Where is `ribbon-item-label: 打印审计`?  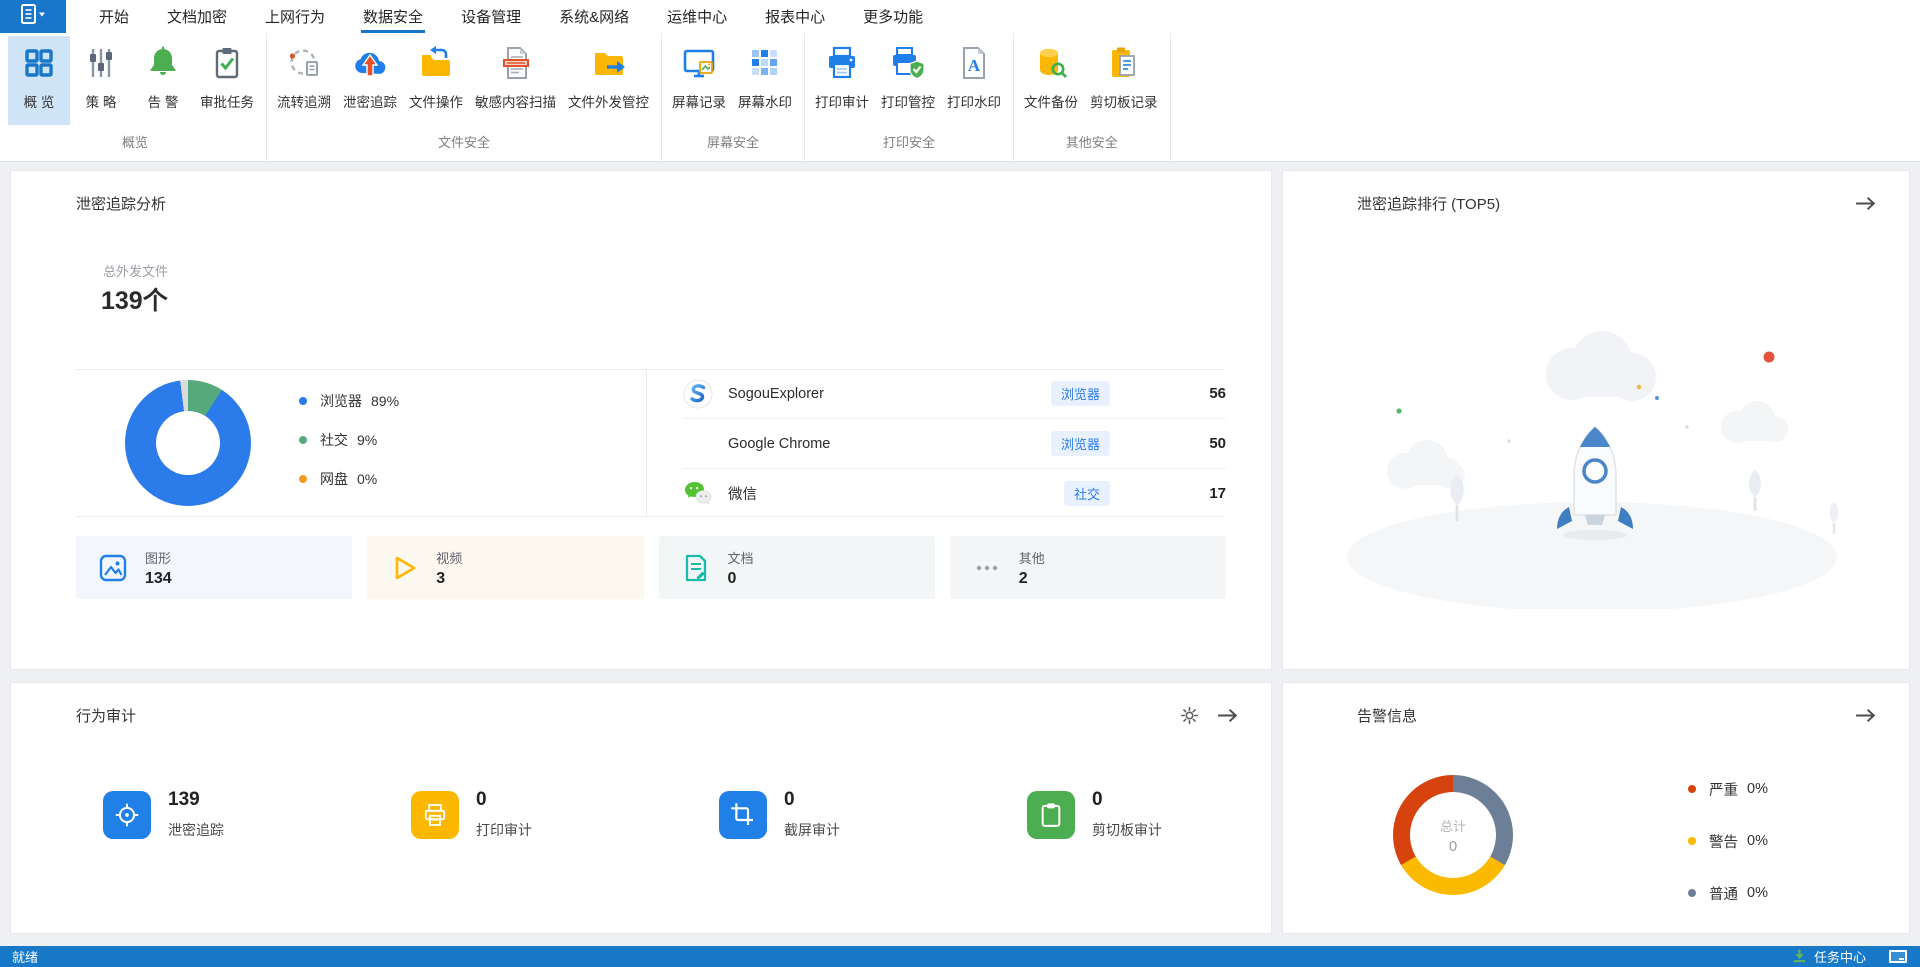 ribbon-item-label: 打印审计 is located at coordinates (842, 102).